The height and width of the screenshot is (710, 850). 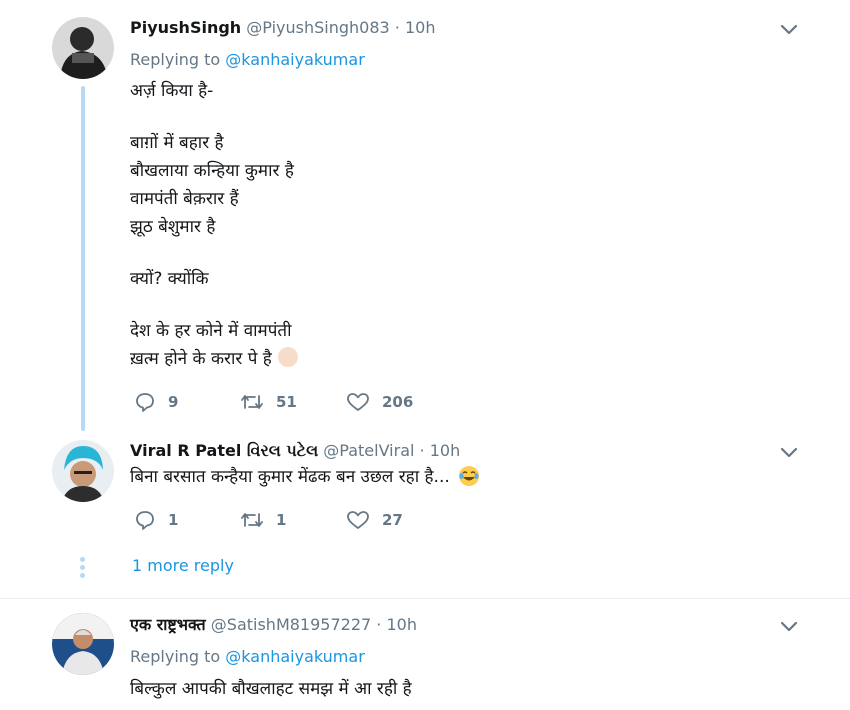 What do you see at coordinates (184, 199) in the screenshot?
I see `tweet-text-line: वामपंती बेक़रार हैं` at bounding box center [184, 199].